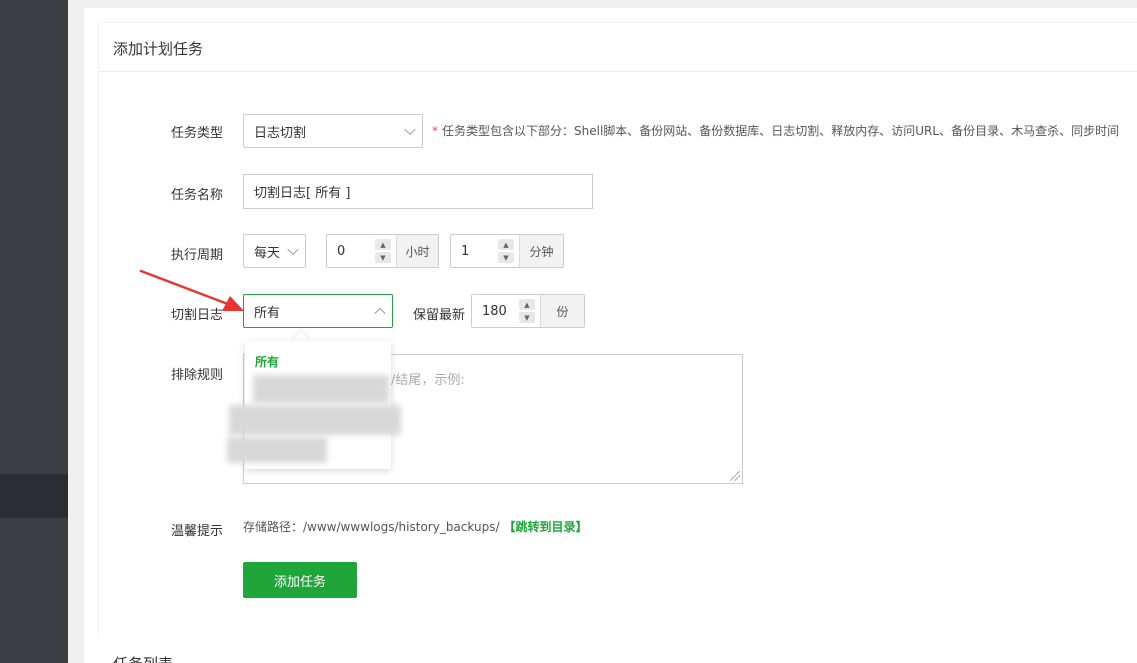  I want to click on hour-spinner: ▲ ▼, so click(383, 251).